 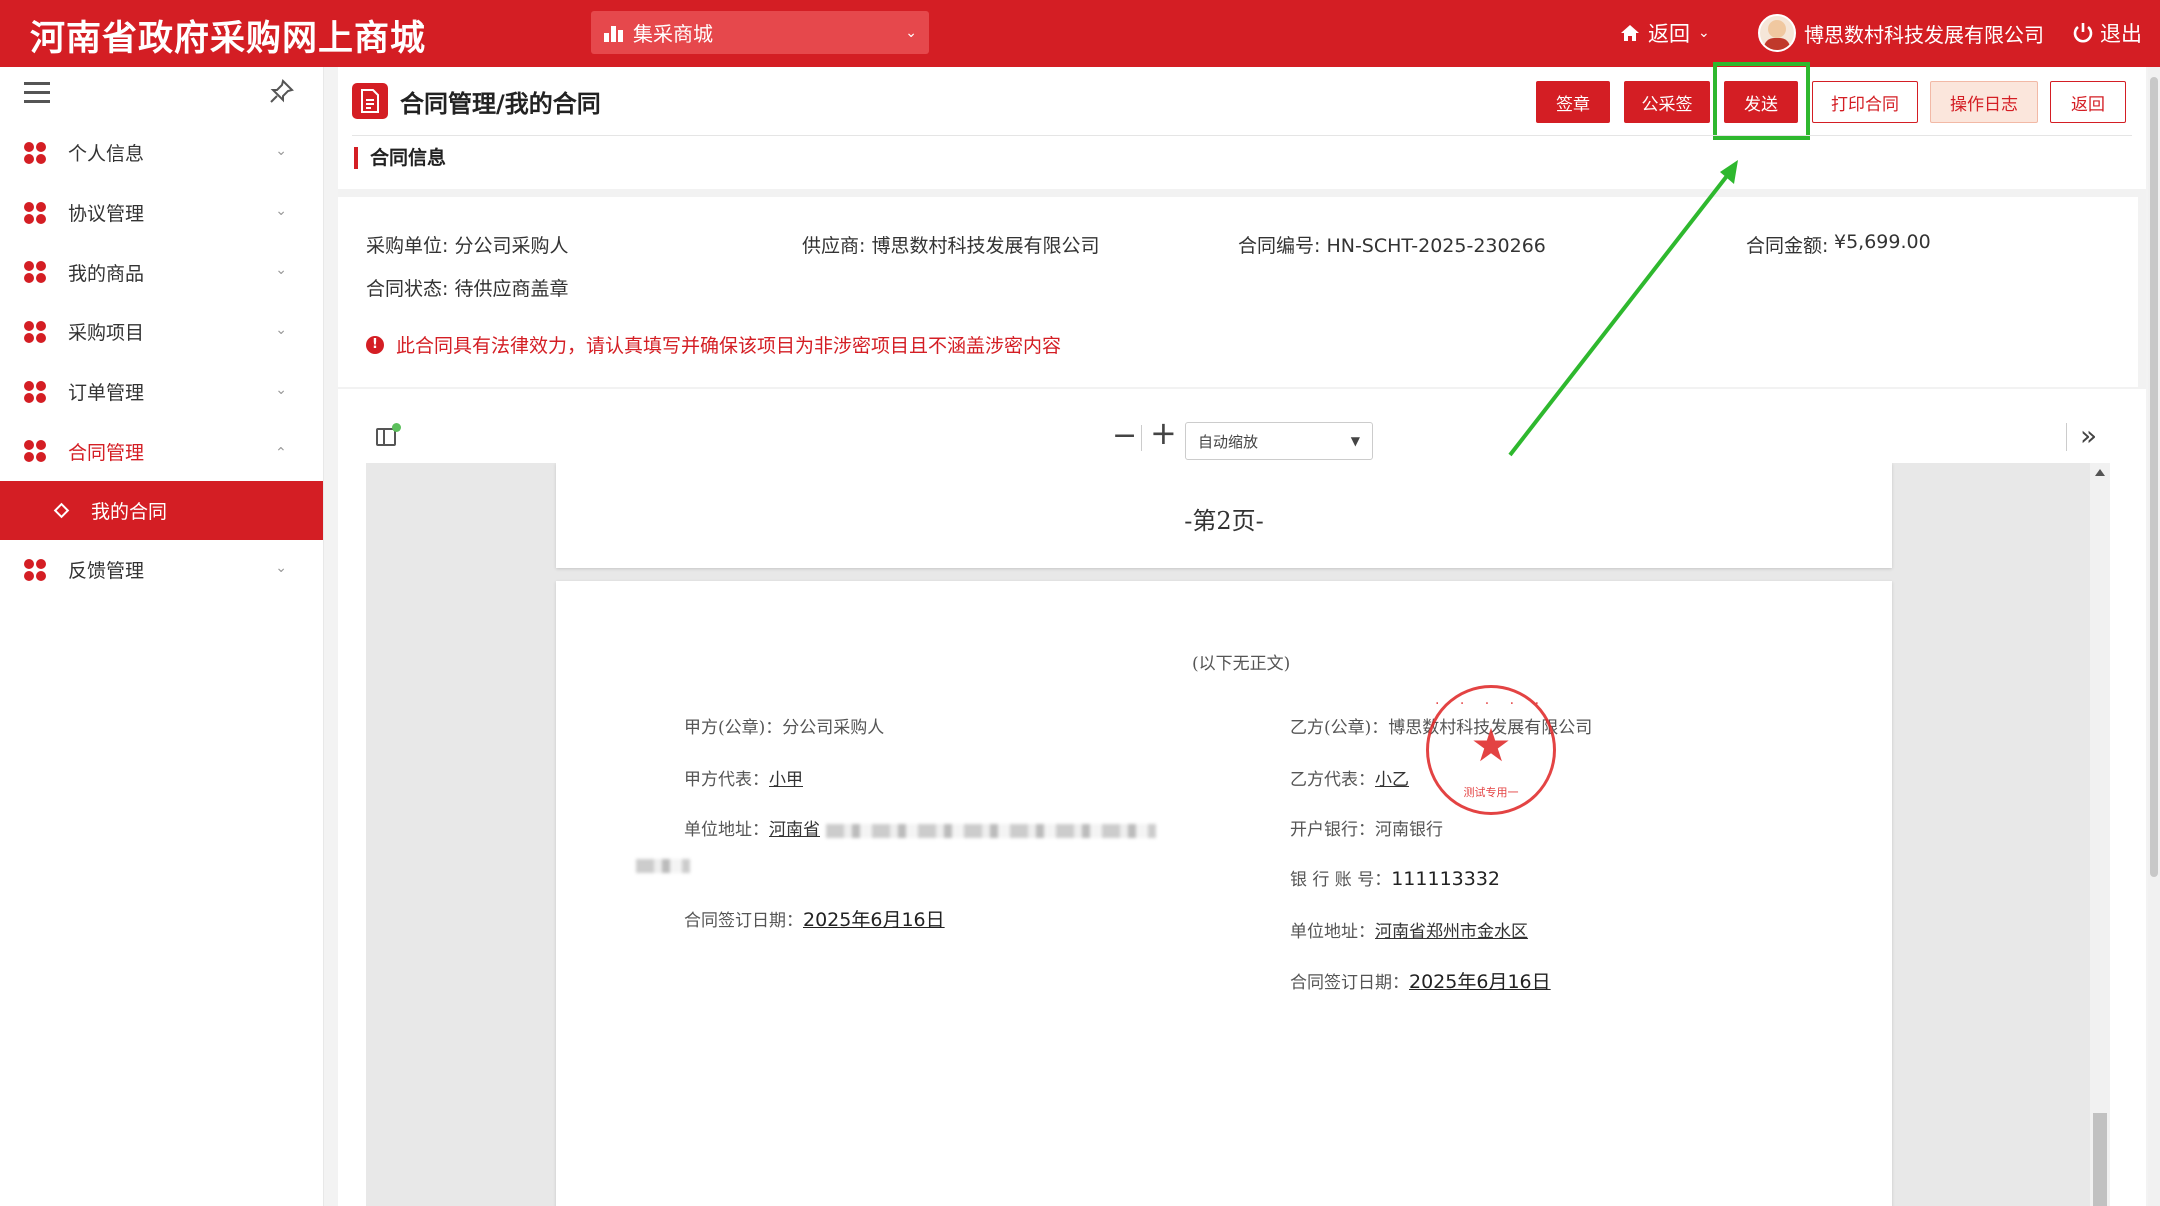 What do you see at coordinates (161, 153) in the screenshot?
I see `sidebar-item-personal-info: 个人信息 ⌄` at bounding box center [161, 153].